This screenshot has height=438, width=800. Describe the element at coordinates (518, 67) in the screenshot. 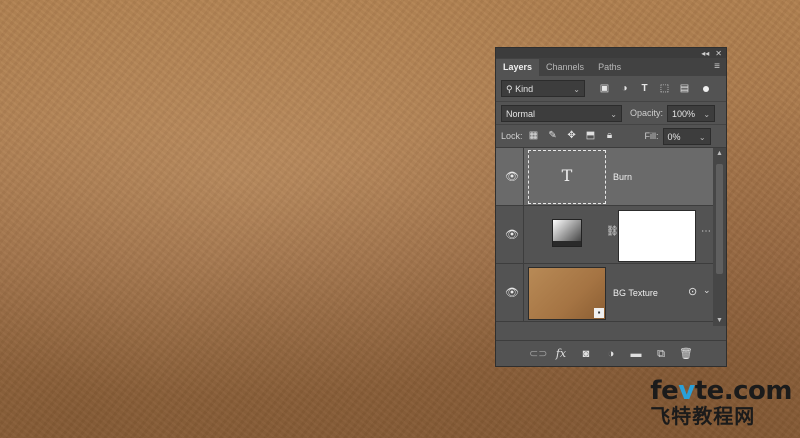

I see `tab-layers: Layers` at that location.